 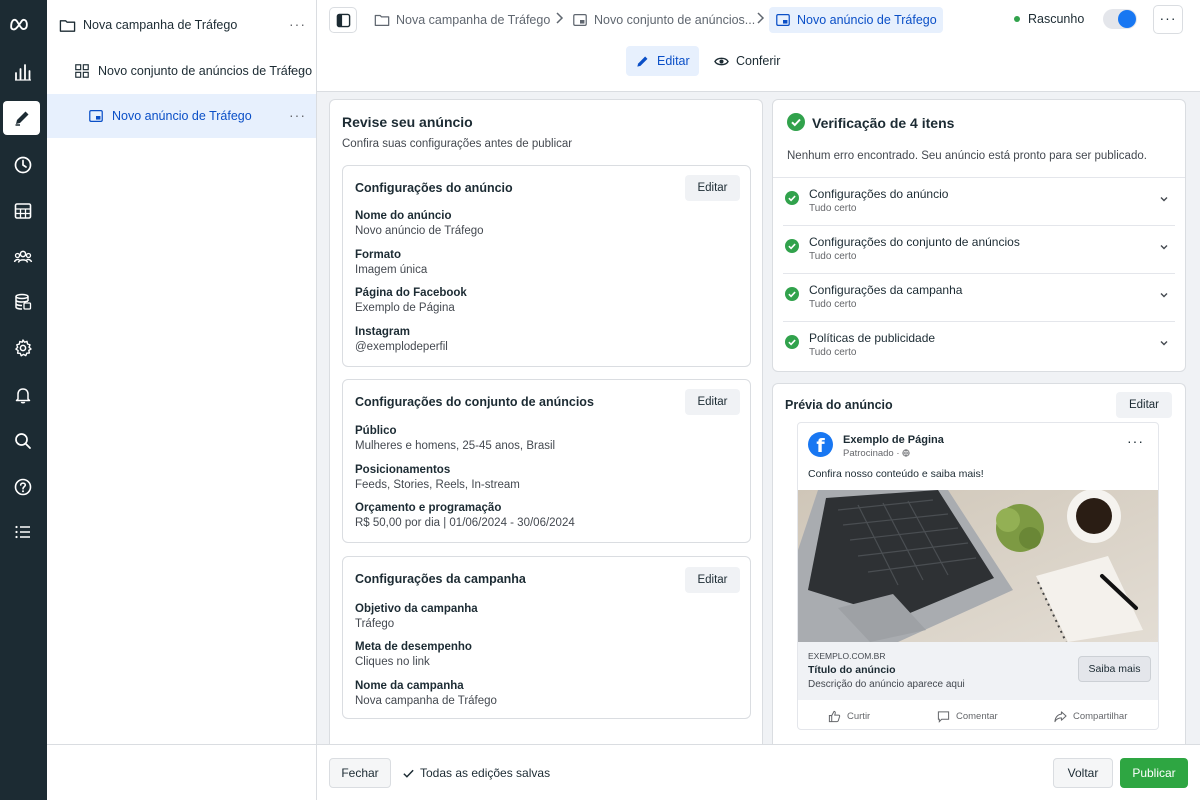 I want to click on pencil-icon, so click(x=21, y=118).